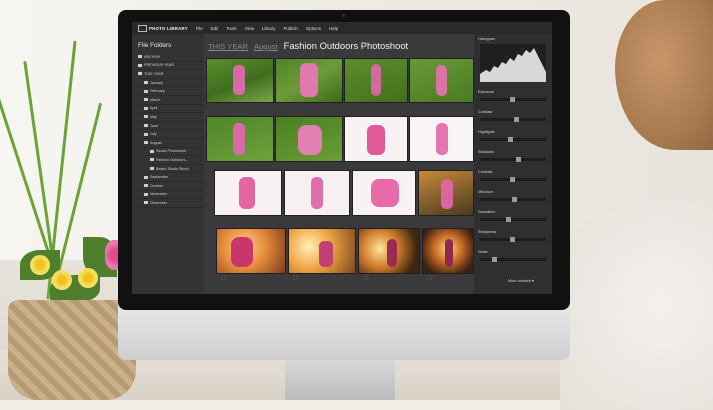 This screenshot has height=410, width=713. Describe the element at coordinates (155, 99) in the screenshot. I see `folder-label: March` at that location.